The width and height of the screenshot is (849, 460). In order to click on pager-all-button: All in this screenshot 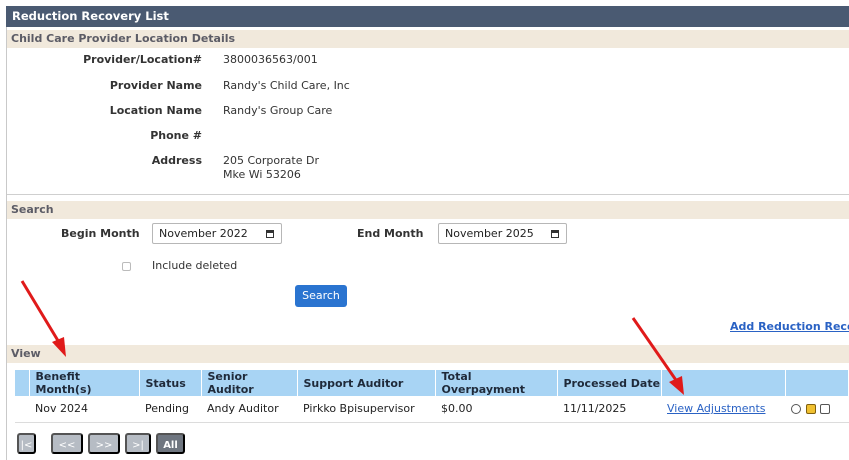, I will do `click(170, 443)`.